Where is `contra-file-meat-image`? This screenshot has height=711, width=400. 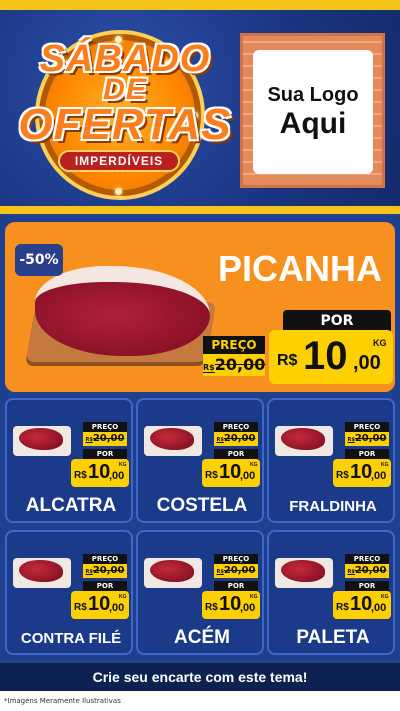
contra-file-meat-image is located at coordinates (42, 573).